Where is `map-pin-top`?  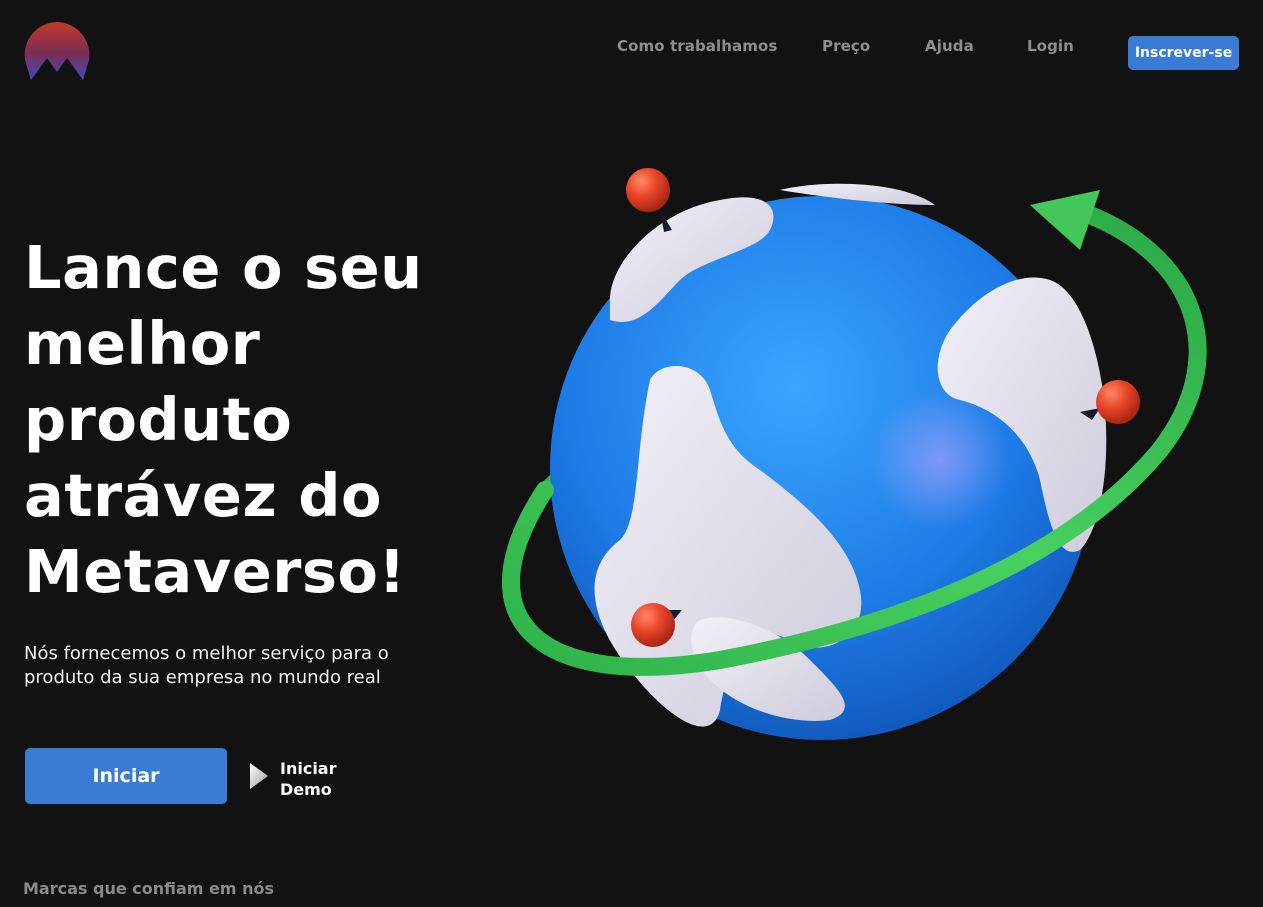 map-pin-top is located at coordinates (649, 200).